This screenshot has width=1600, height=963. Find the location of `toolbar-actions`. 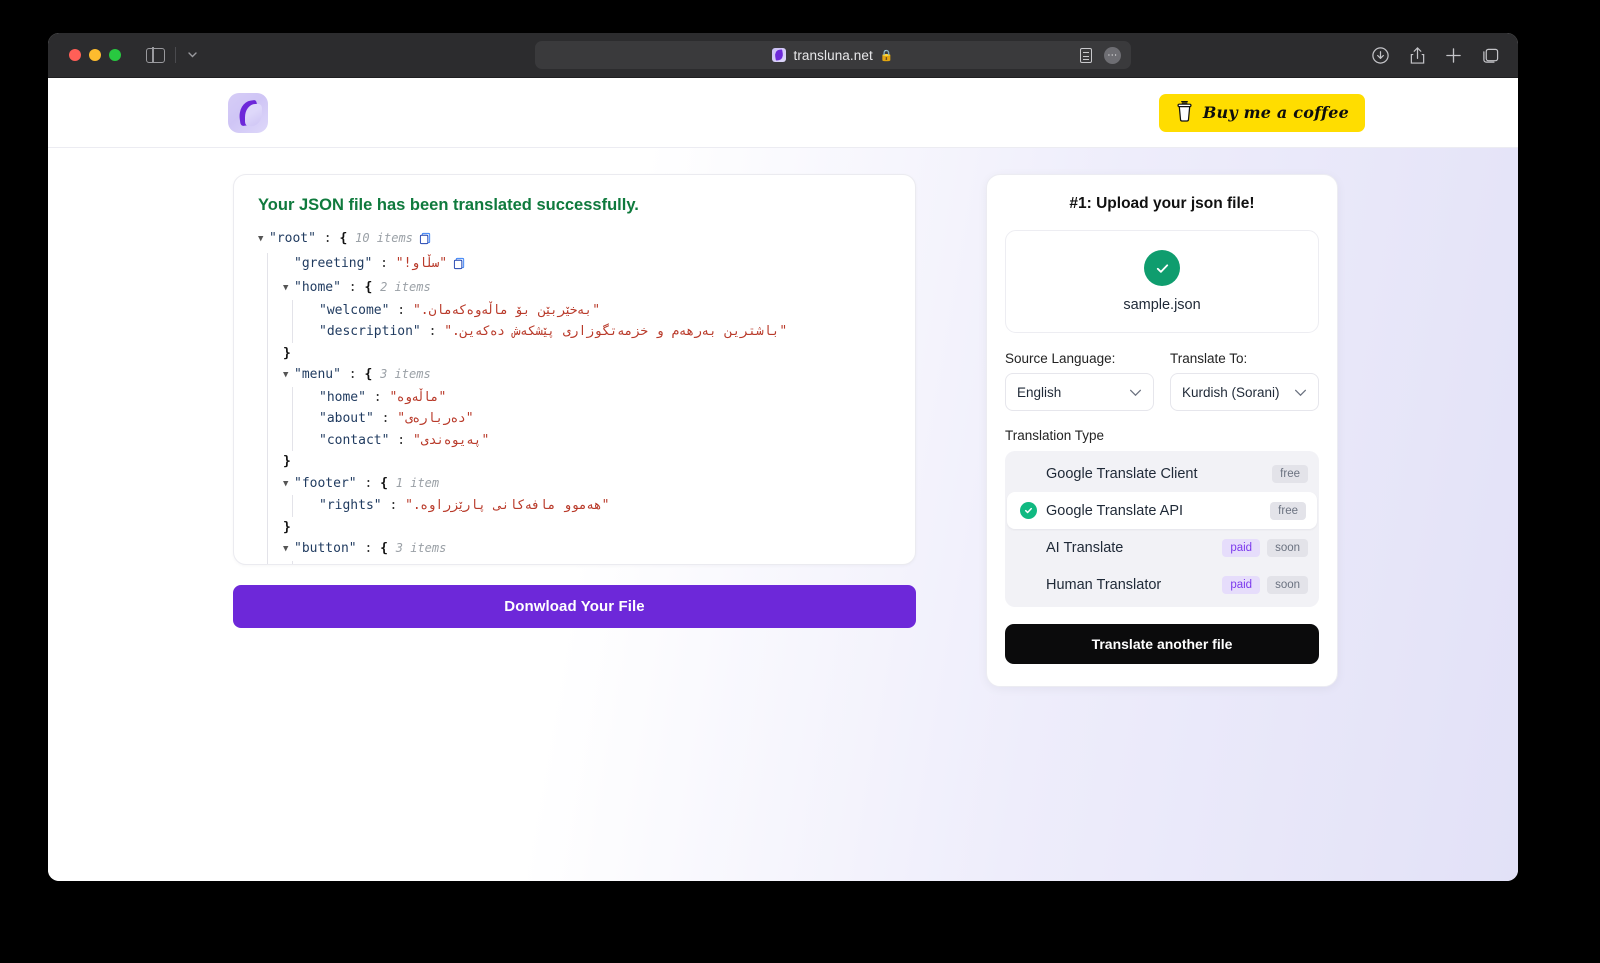

toolbar-actions is located at coordinates (1435, 55).